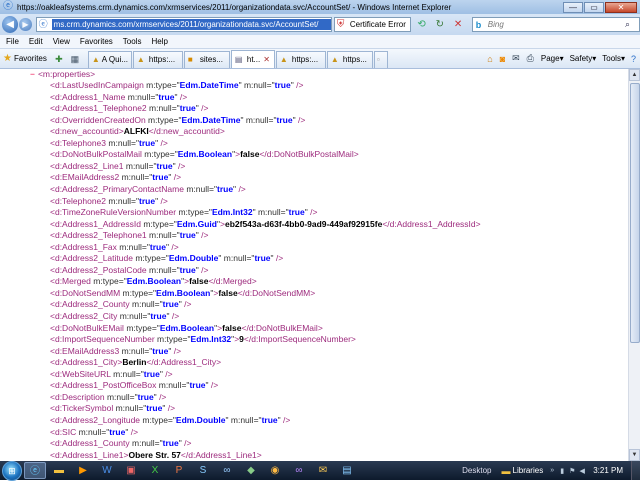 This screenshot has width=640, height=481. I want to click on certificate-error-button: ⛨ Certificate Error, so click(372, 24).